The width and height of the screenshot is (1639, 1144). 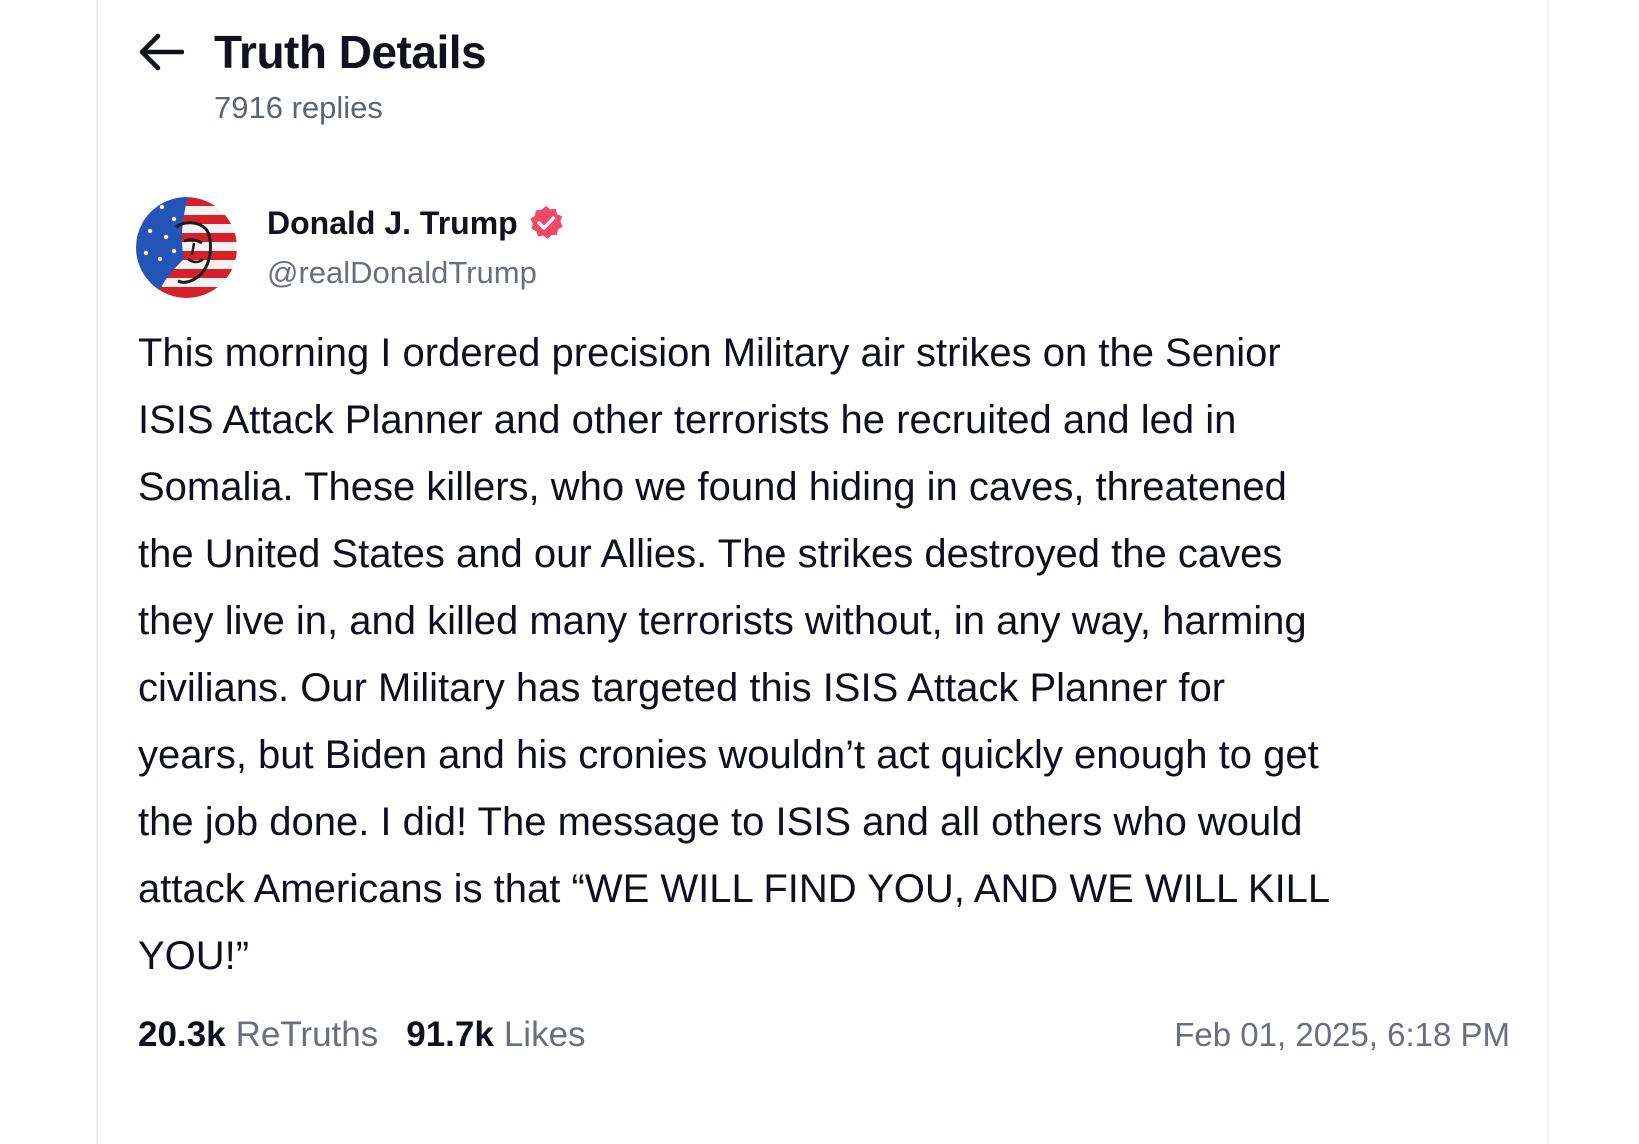 I want to click on page-header: Truth Details, so click(x=312, y=52).